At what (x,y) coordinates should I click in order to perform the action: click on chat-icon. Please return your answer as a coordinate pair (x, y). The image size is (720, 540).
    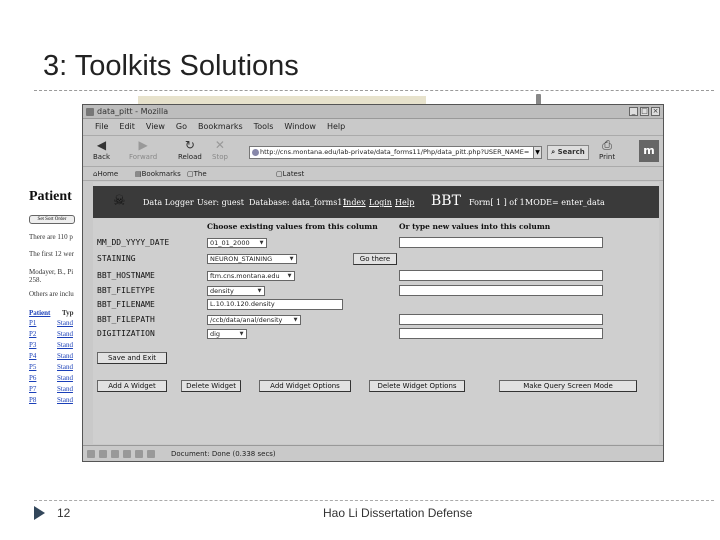
    Looking at the image, I should click on (139, 454).